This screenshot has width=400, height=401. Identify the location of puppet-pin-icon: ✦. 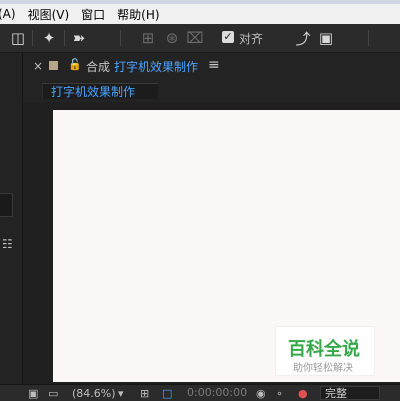
(49, 38).